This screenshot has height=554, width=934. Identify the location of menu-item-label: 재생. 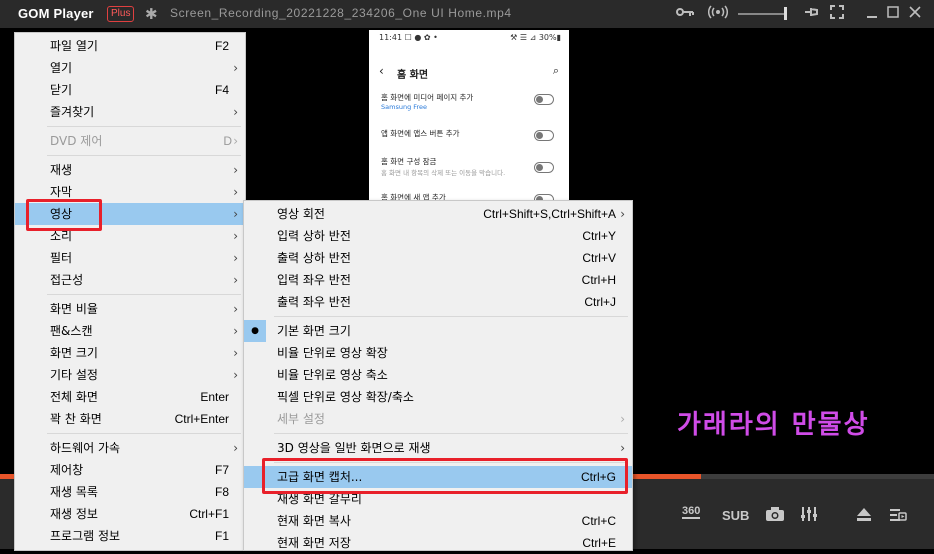
(61, 170).